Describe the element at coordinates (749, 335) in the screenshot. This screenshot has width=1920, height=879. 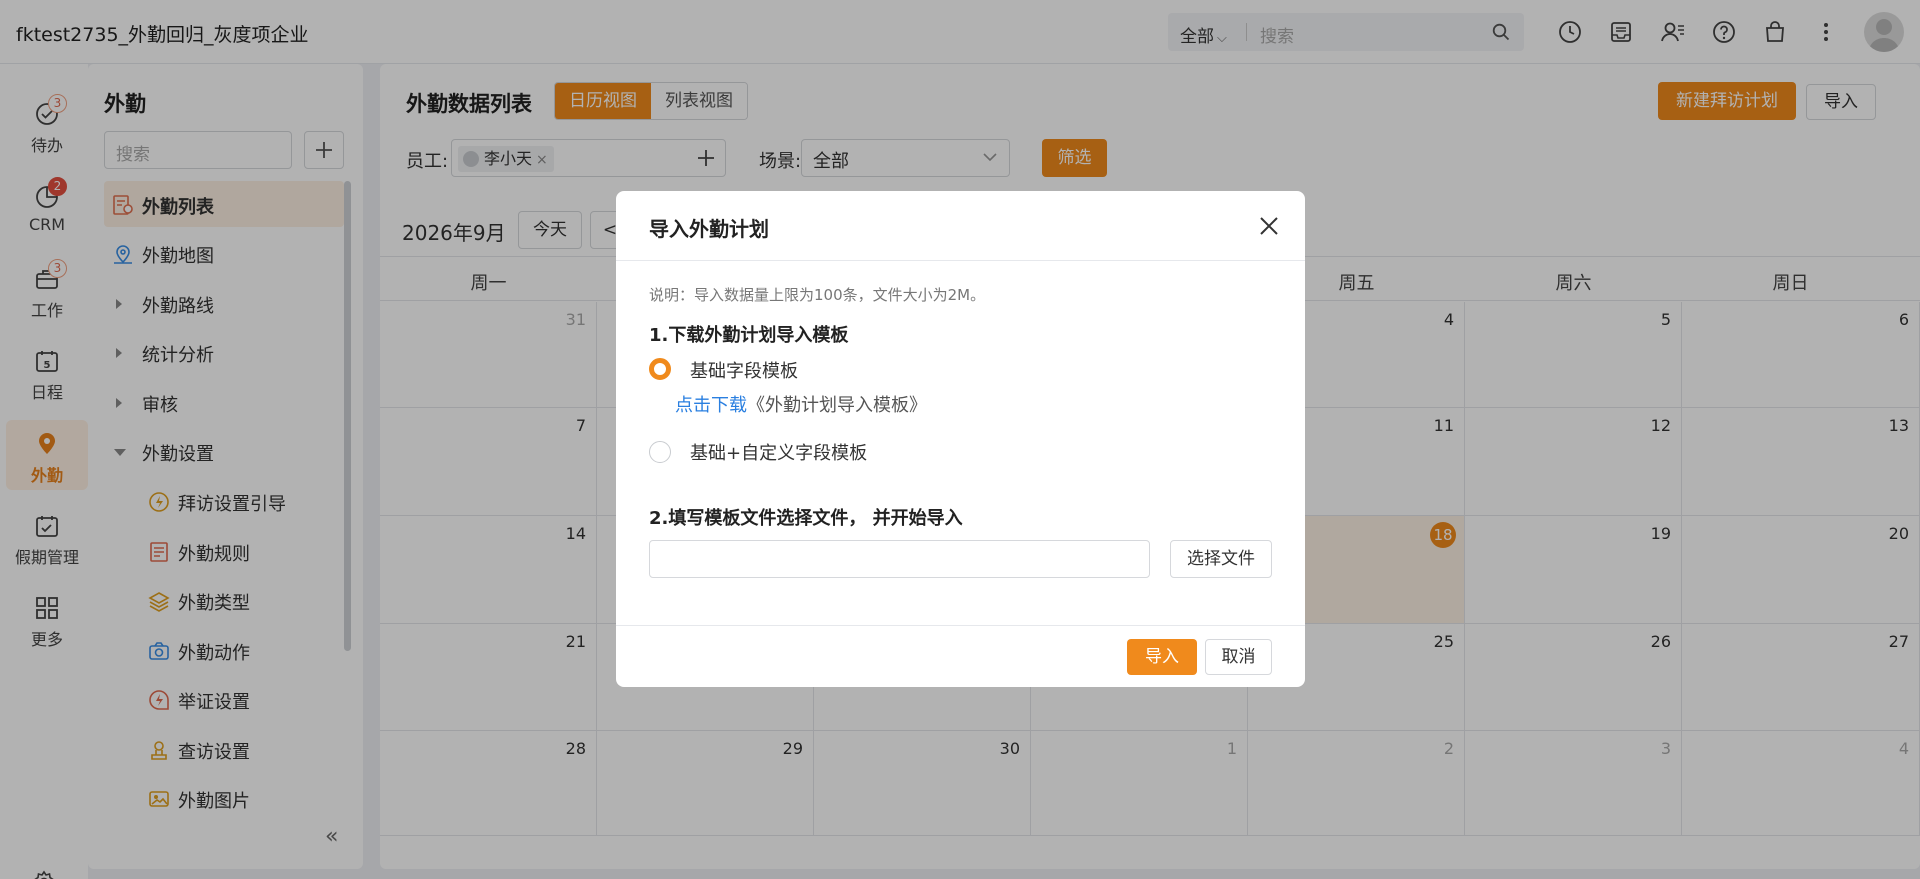
I see `step-1-title: 1.下载外勤计划导入模板` at that location.